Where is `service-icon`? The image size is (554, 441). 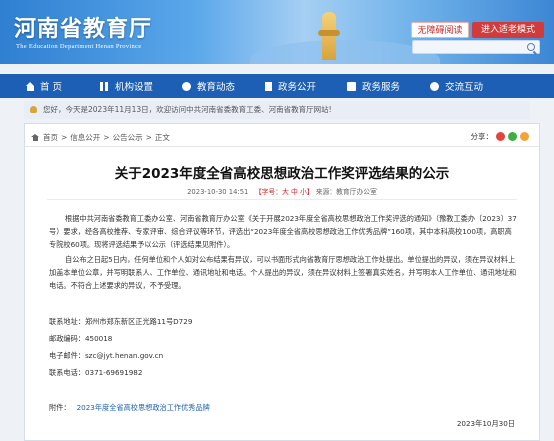
service-icon is located at coordinates (351, 86).